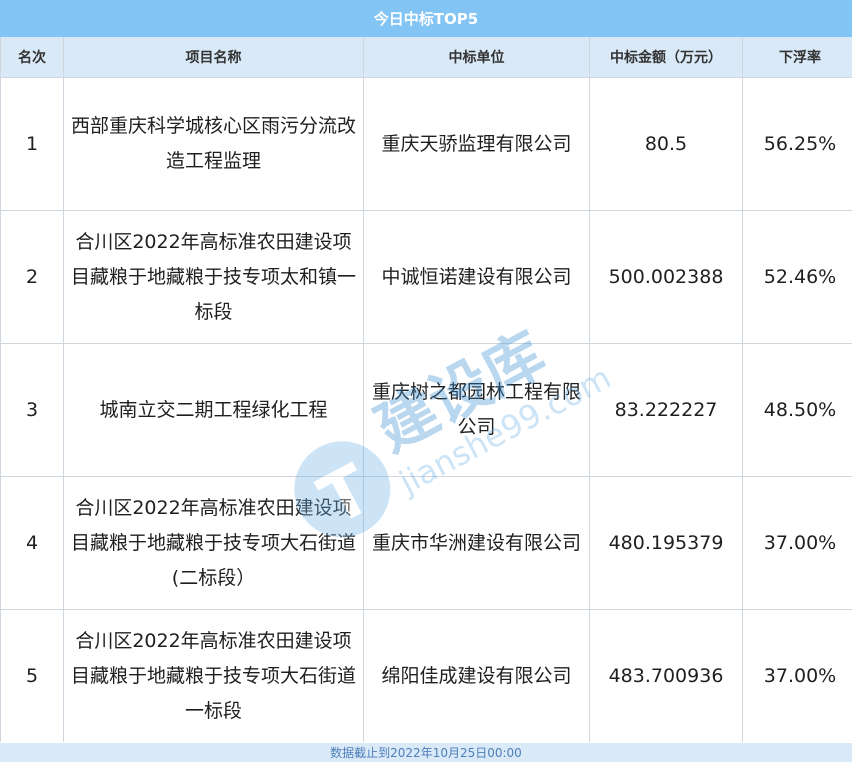  Describe the element at coordinates (476, 144) in the screenshot. I see `row-1-company: 重庆天骄监理有限公司` at that location.